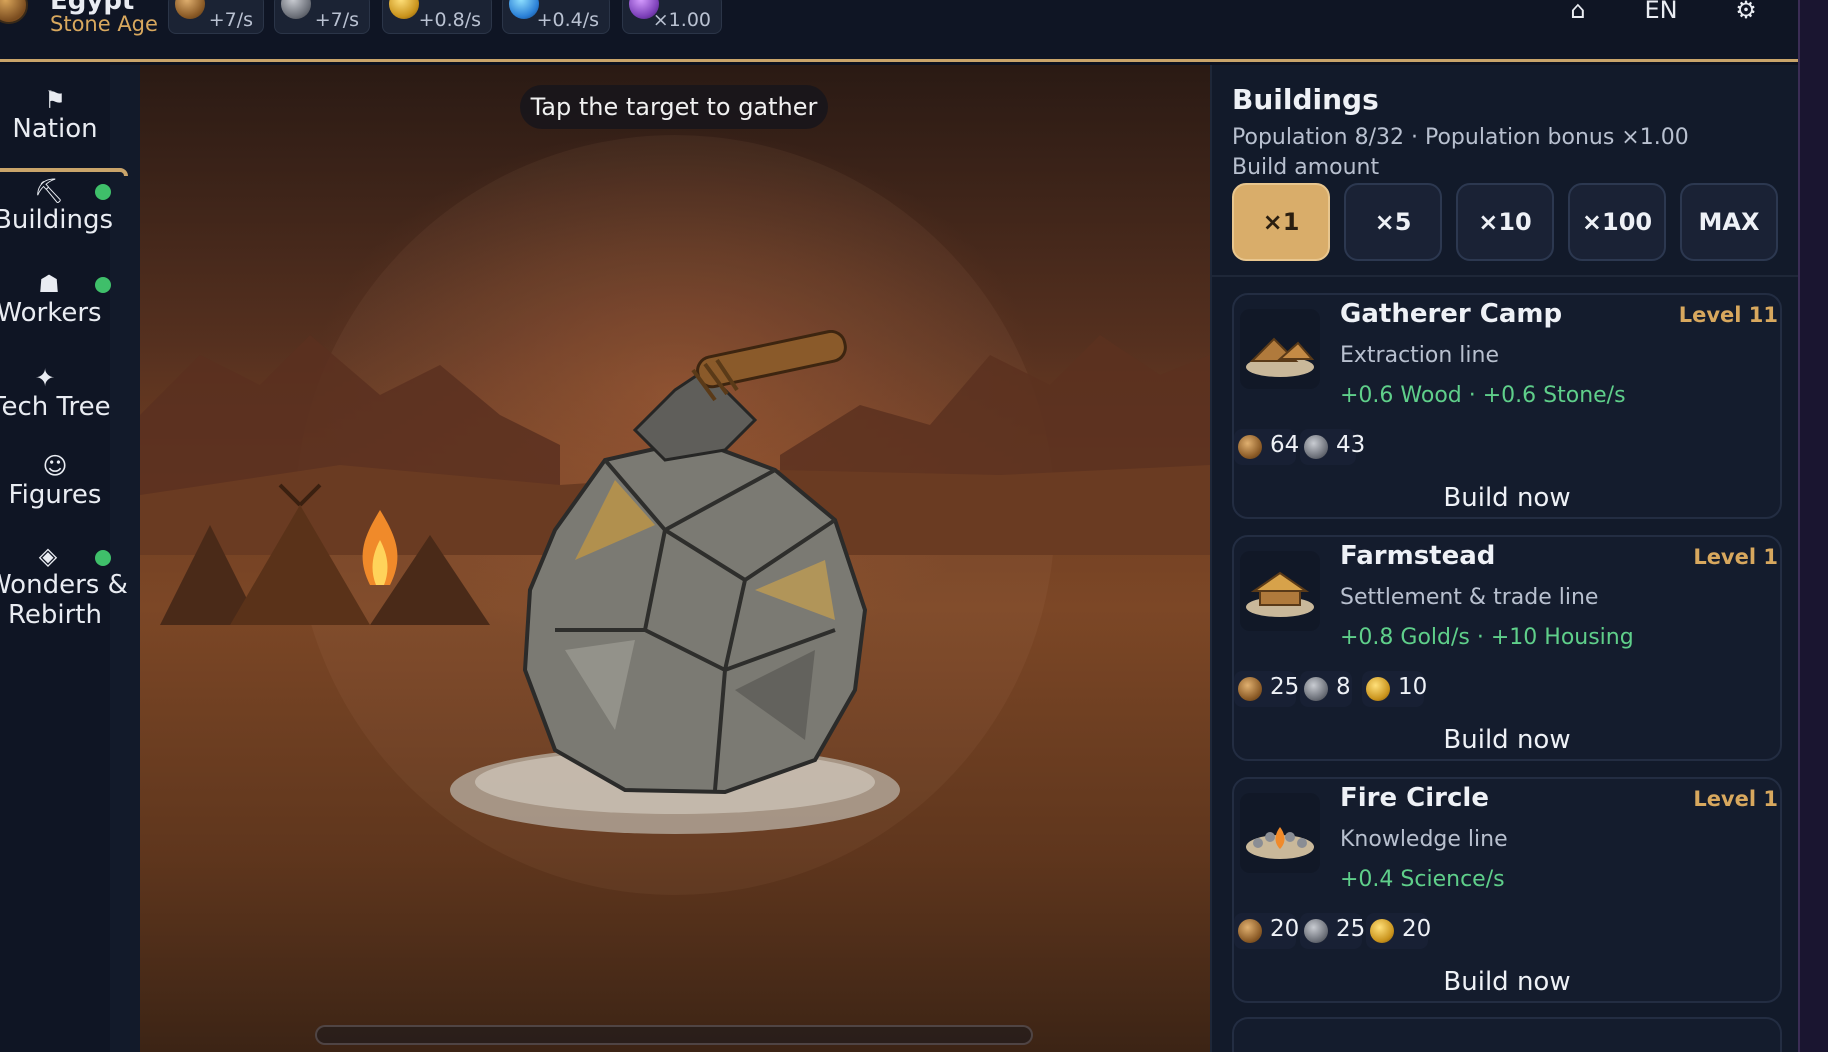  I want to click on resource-rate: +0.4/s, so click(567, 20).